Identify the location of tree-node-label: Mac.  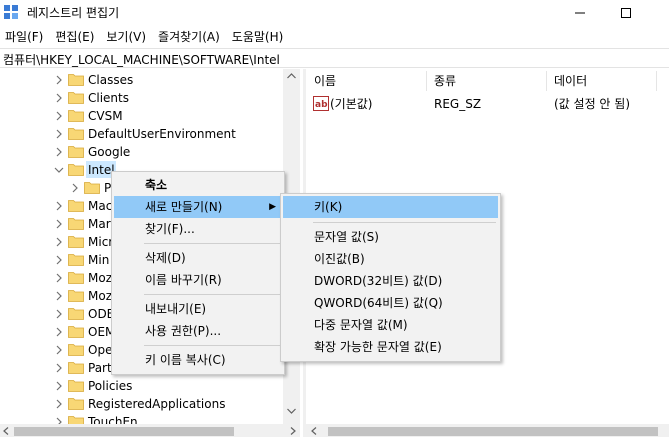
(100, 206).